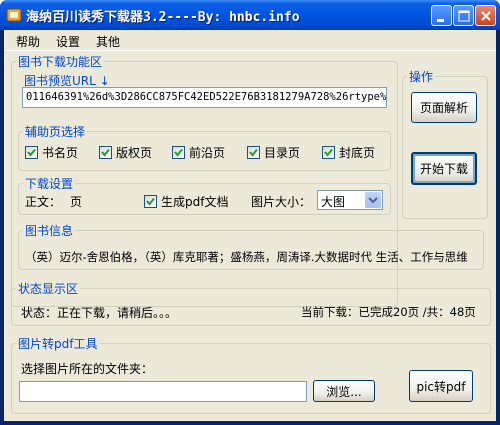 Image resolution: width=500 pixels, height=425 pixels. I want to click on checkbox-toc-page: 目录页, so click(273, 152).